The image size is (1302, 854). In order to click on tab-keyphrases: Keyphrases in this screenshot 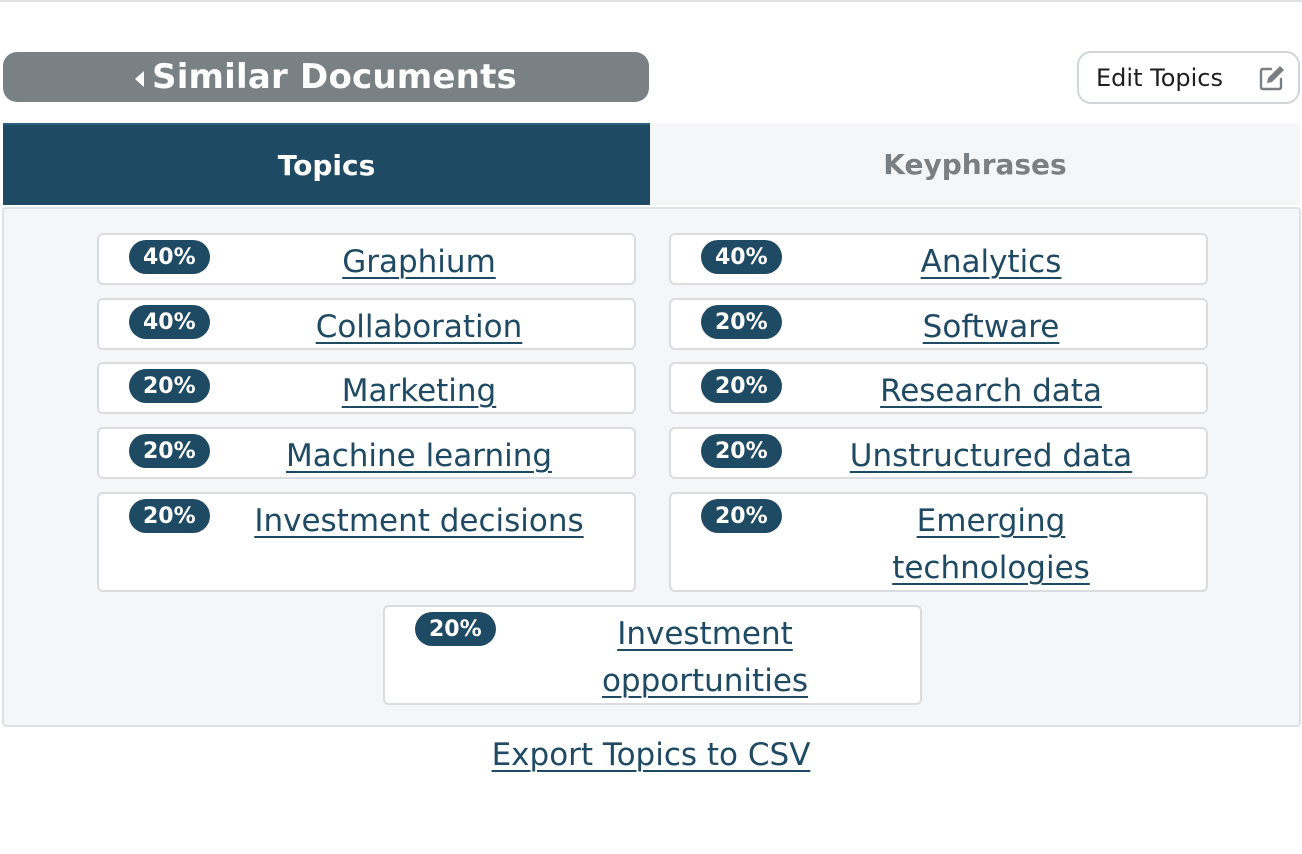, I will do `click(975, 164)`.